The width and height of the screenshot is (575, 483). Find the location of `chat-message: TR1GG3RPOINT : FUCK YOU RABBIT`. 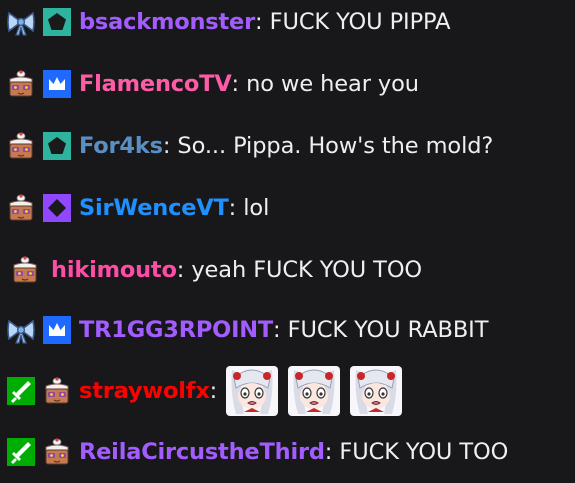

chat-message: TR1GG3RPOINT : FUCK YOU RABBIT is located at coordinates (287, 330).